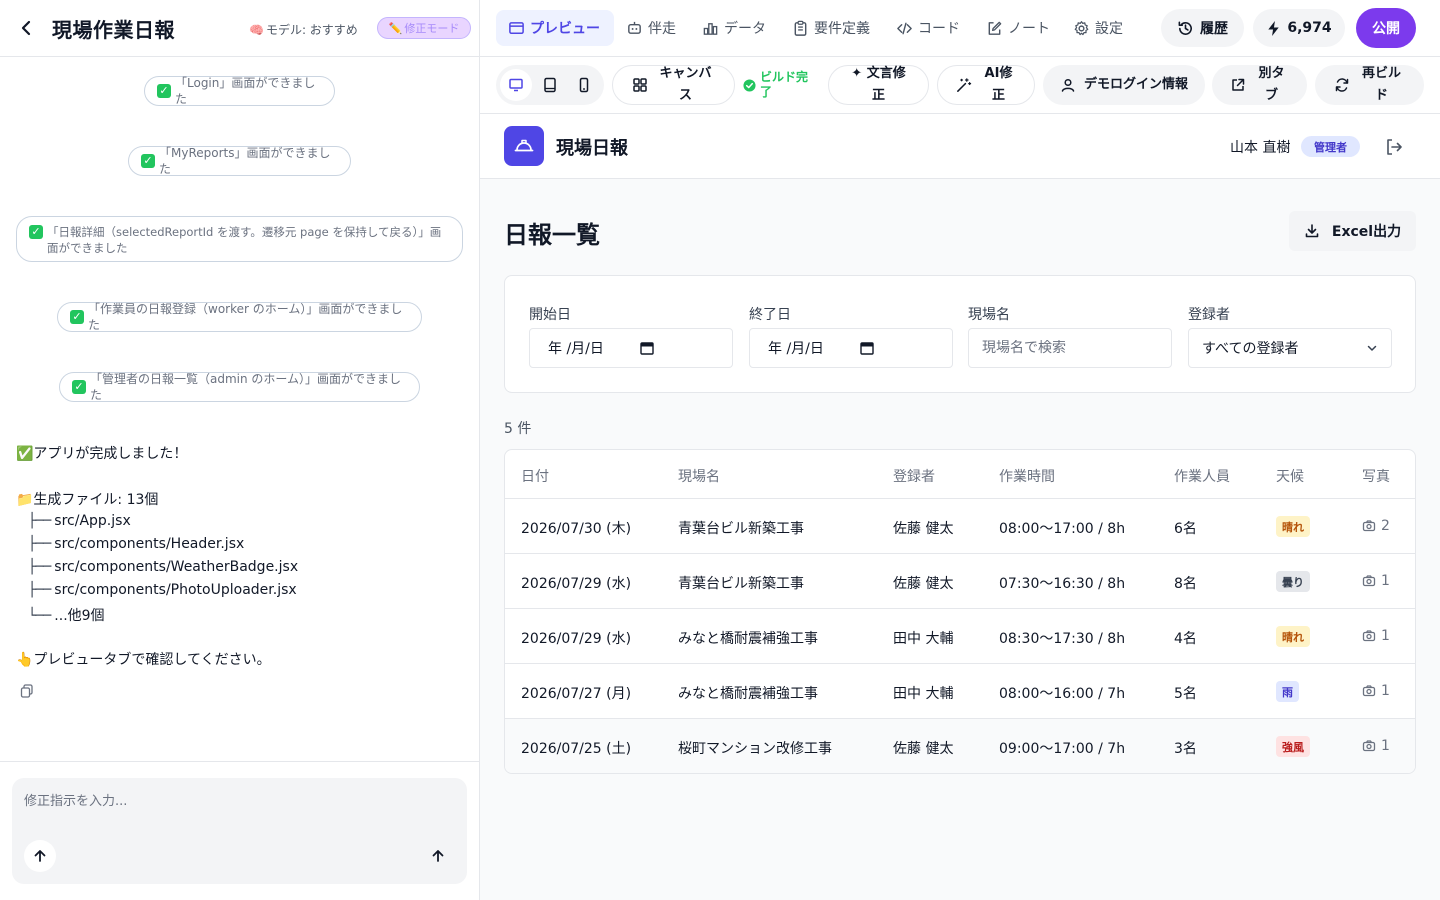  Describe the element at coordinates (113, 30) in the screenshot. I see `project-title: 現場作業日報` at that location.